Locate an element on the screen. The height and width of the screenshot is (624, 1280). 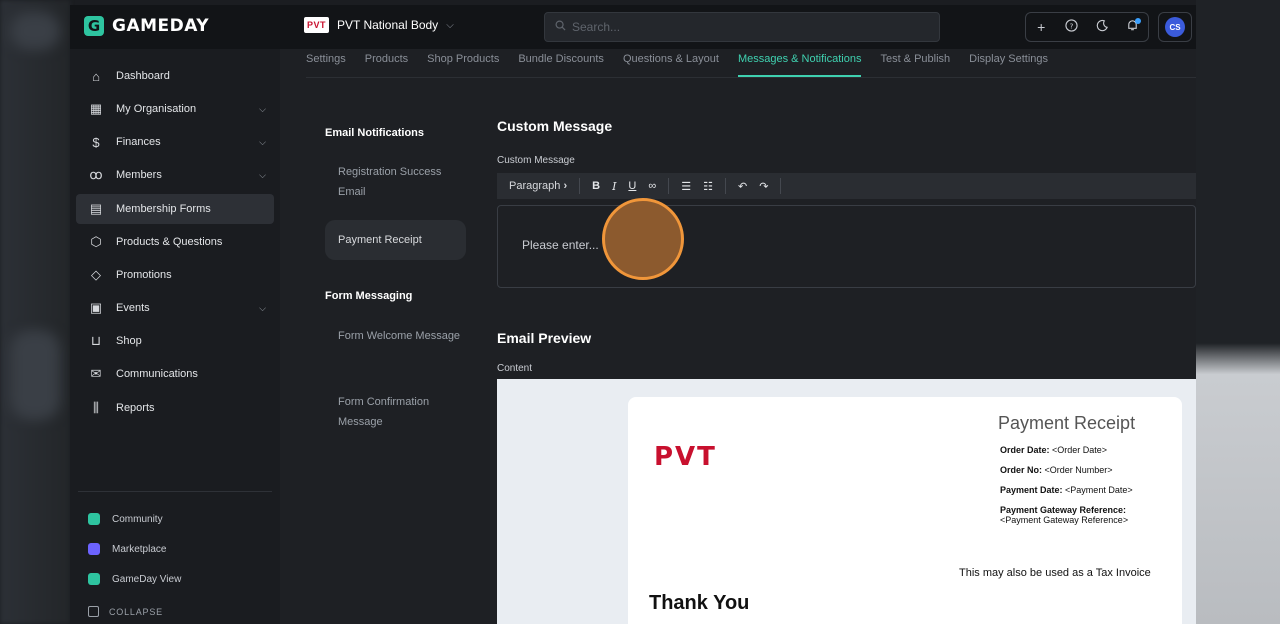
tab-messages-notifications: Messages & Notifications is located at coordinates (799, 63).